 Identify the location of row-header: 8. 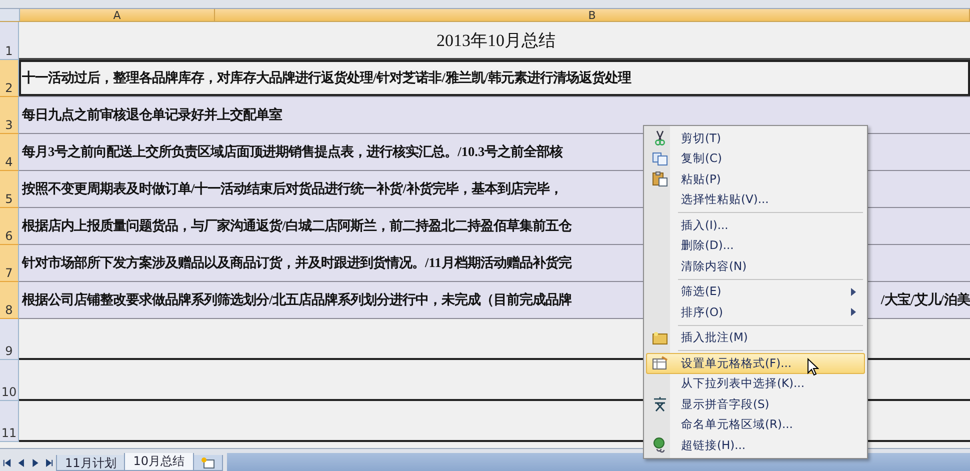
(9, 300).